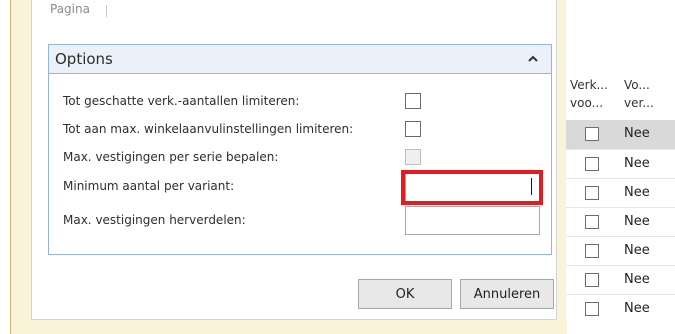 This screenshot has height=334, width=675. I want to click on max-stores-per-series-label: Max. vestigingen per serie bepalen:, so click(171, 157).